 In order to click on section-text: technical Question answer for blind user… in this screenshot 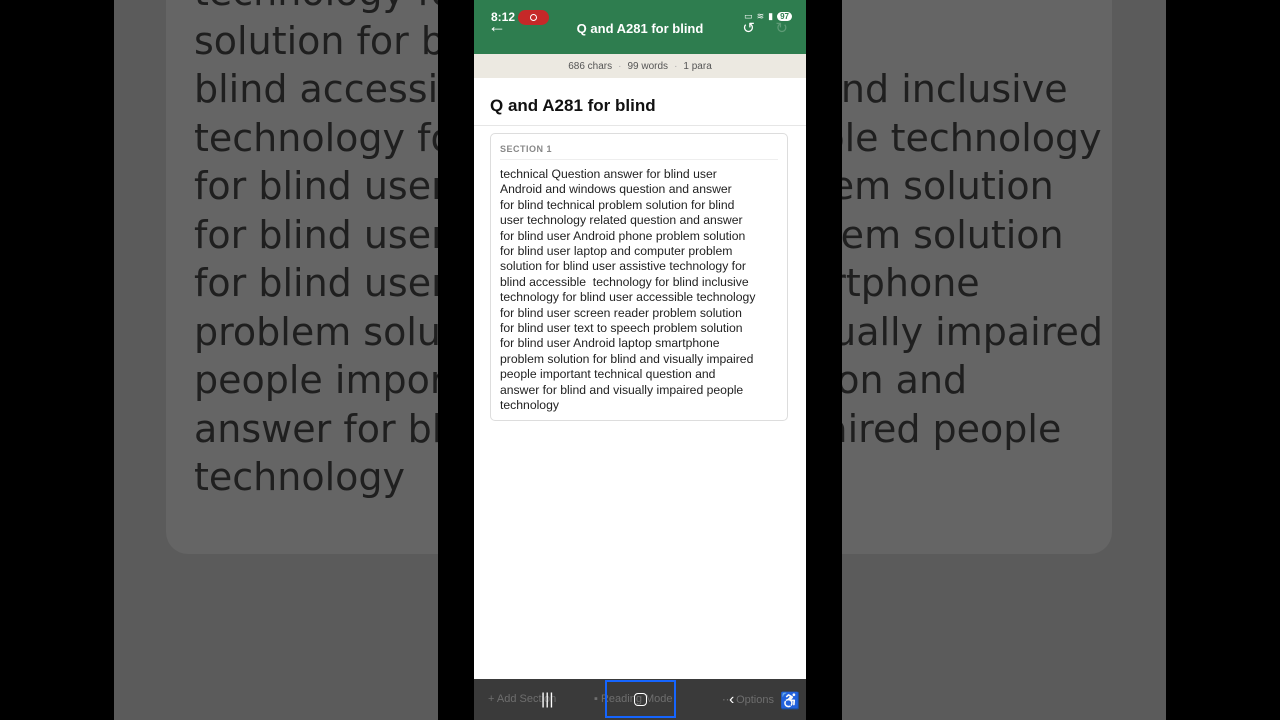, I will do `click(642, 290)`.